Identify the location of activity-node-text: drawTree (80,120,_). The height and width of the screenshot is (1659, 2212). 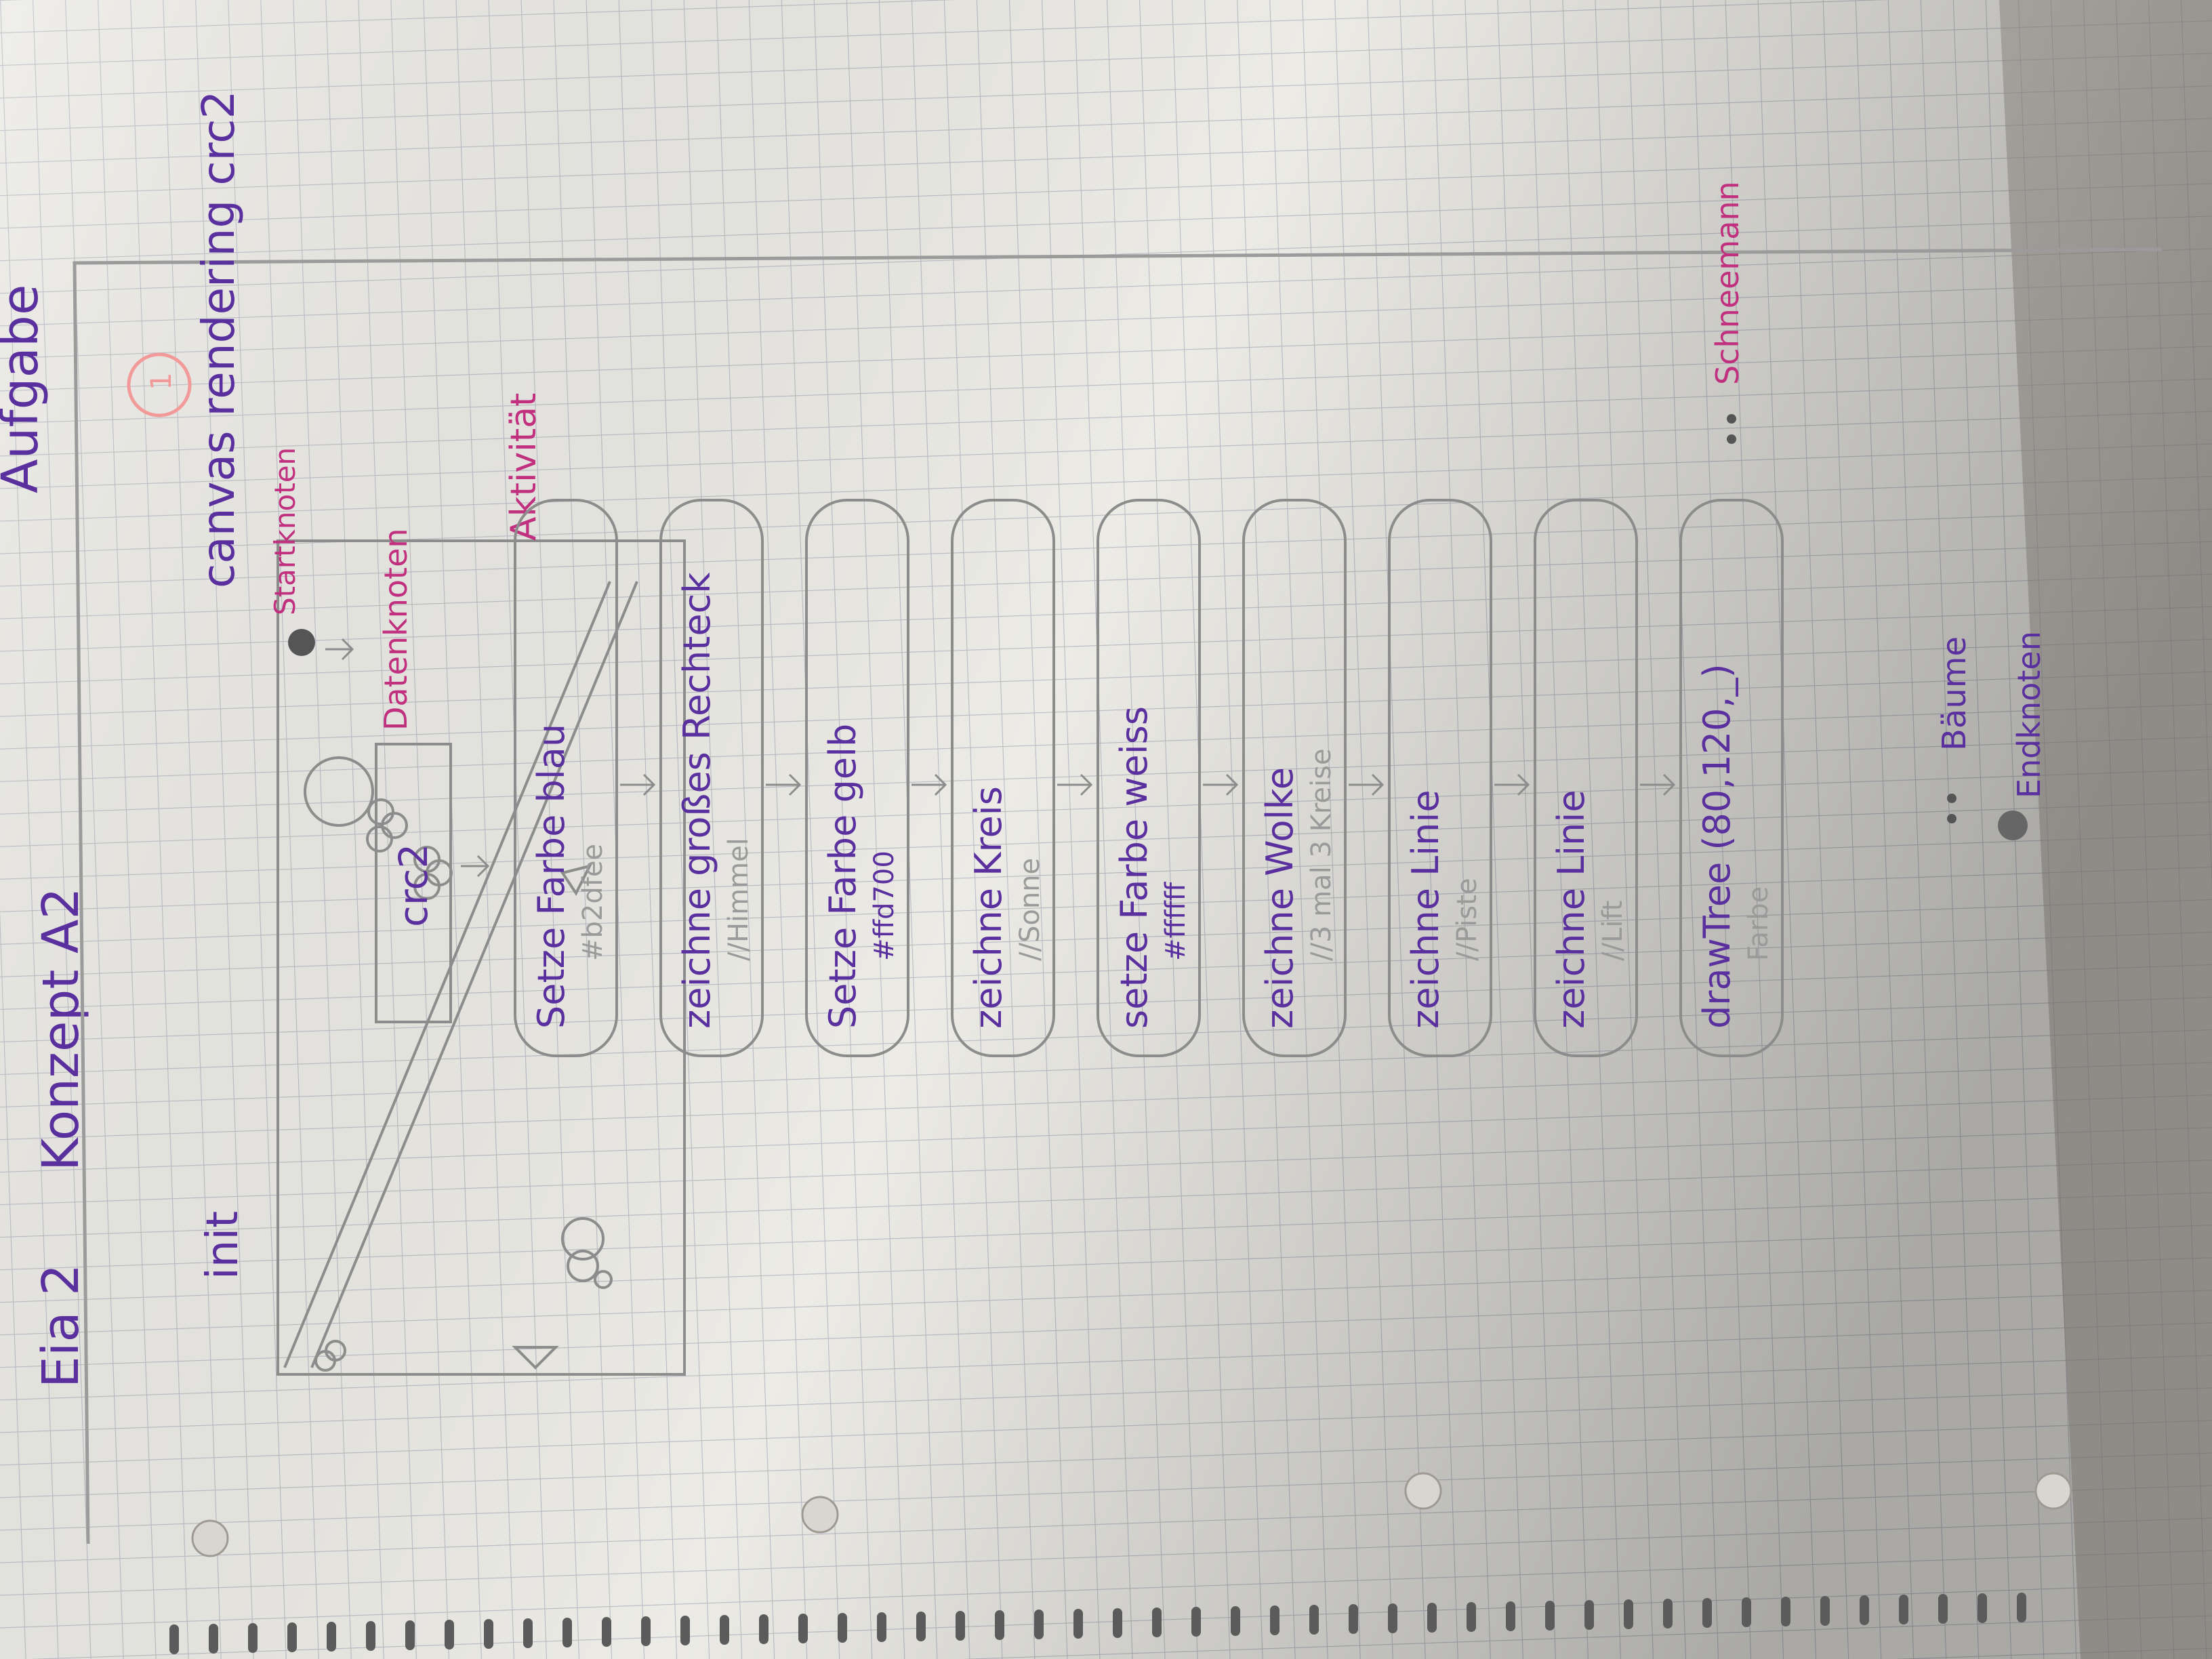
(1717, 846).